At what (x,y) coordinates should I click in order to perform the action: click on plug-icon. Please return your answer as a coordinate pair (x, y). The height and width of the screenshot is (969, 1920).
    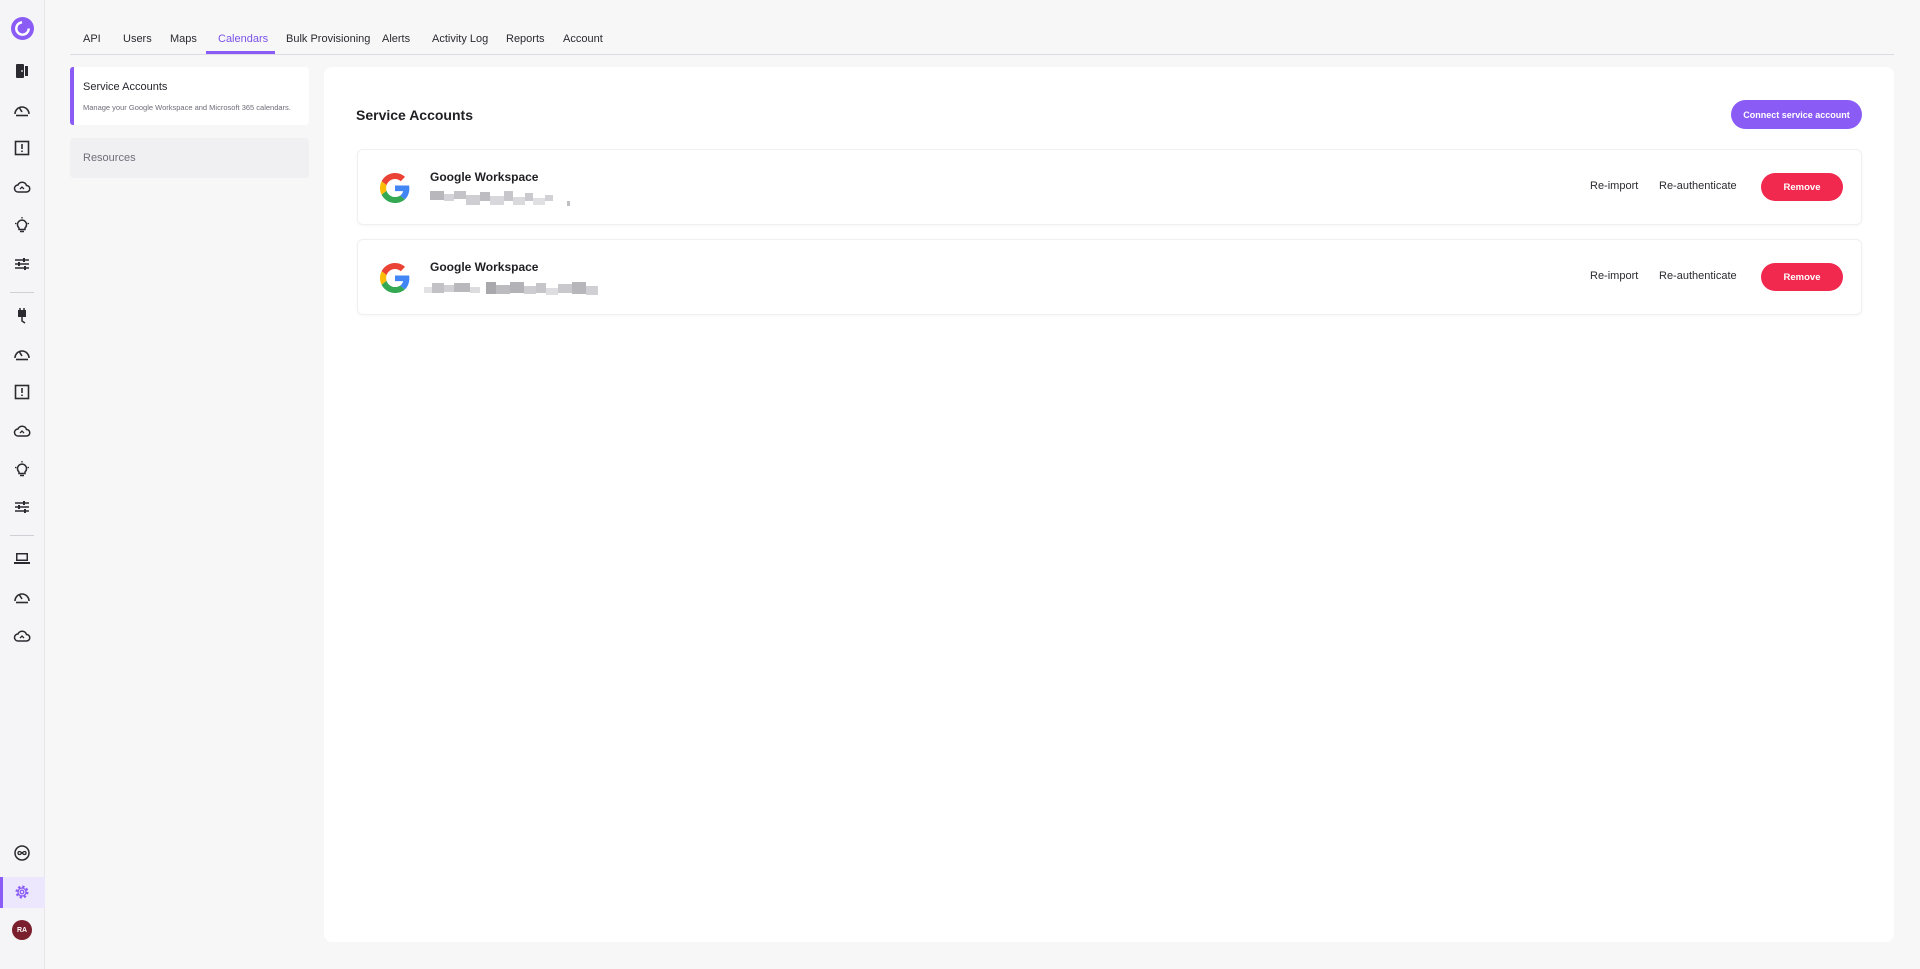
    Looking at the image, I should click on (22, 316).